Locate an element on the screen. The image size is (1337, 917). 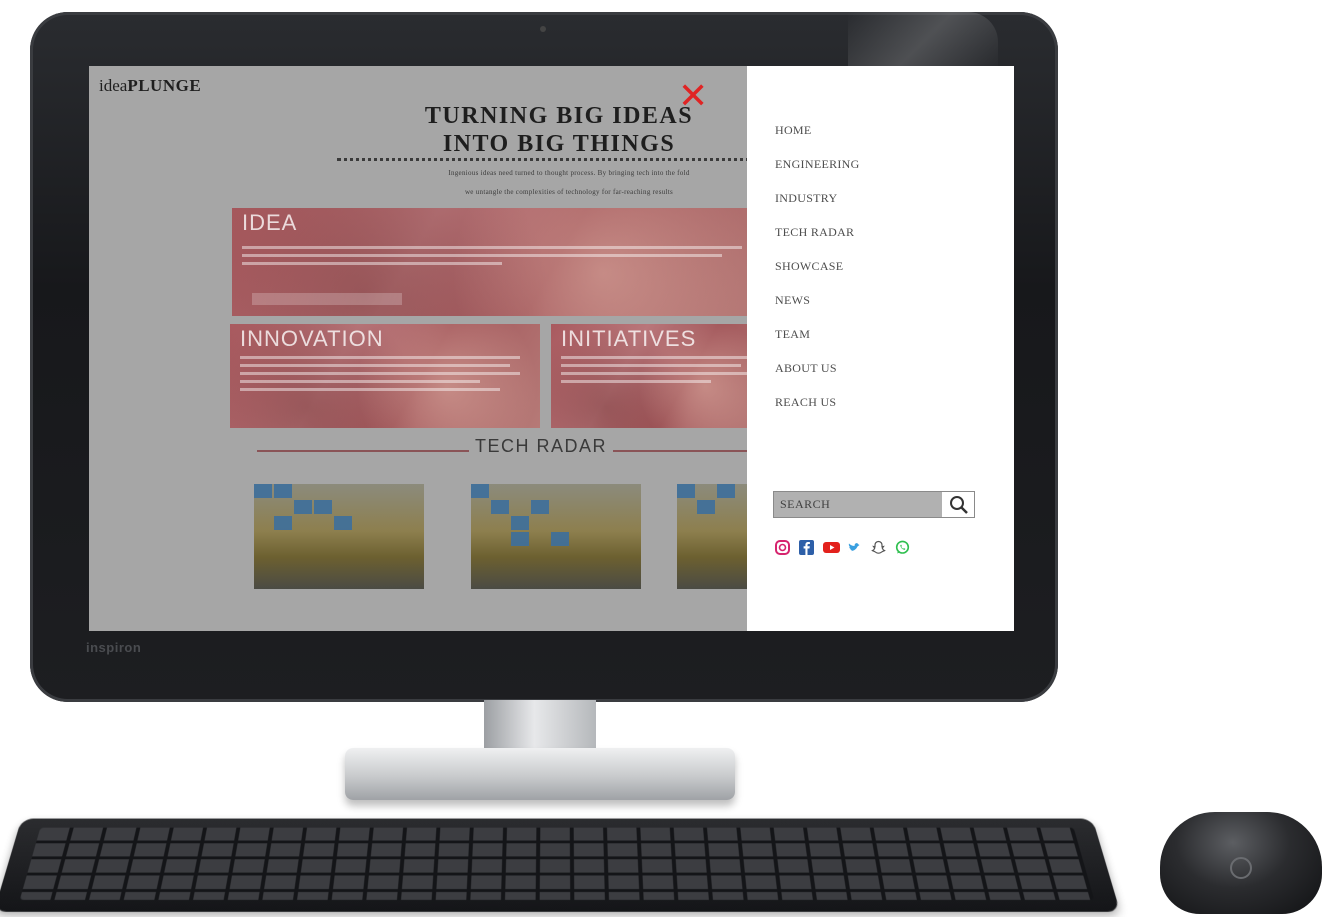
close-icon: ✕ is located at coordinates (693, 96).